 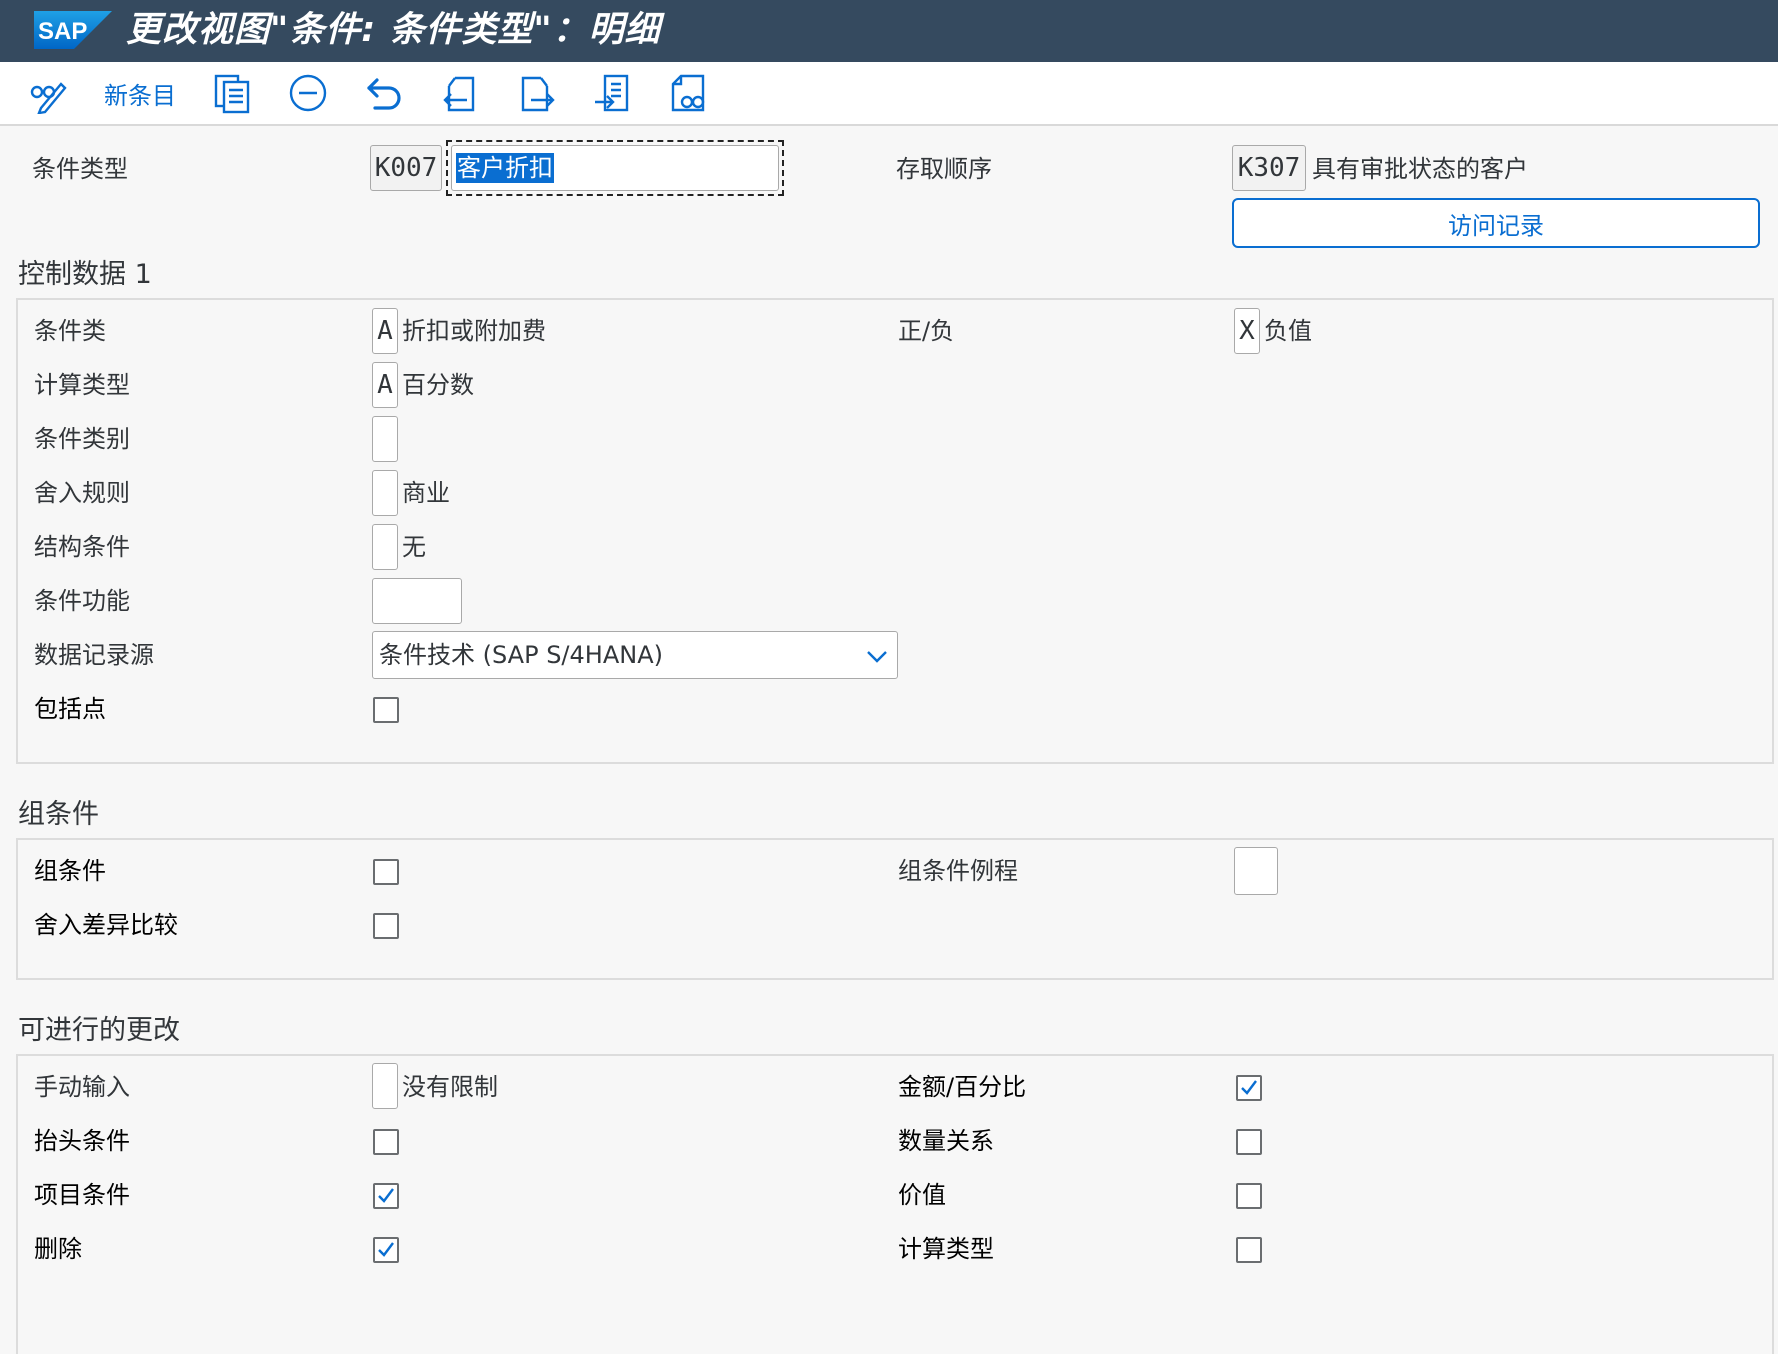 I want to click on access-records-button: 访问记录, so click(x=1496, y=223).